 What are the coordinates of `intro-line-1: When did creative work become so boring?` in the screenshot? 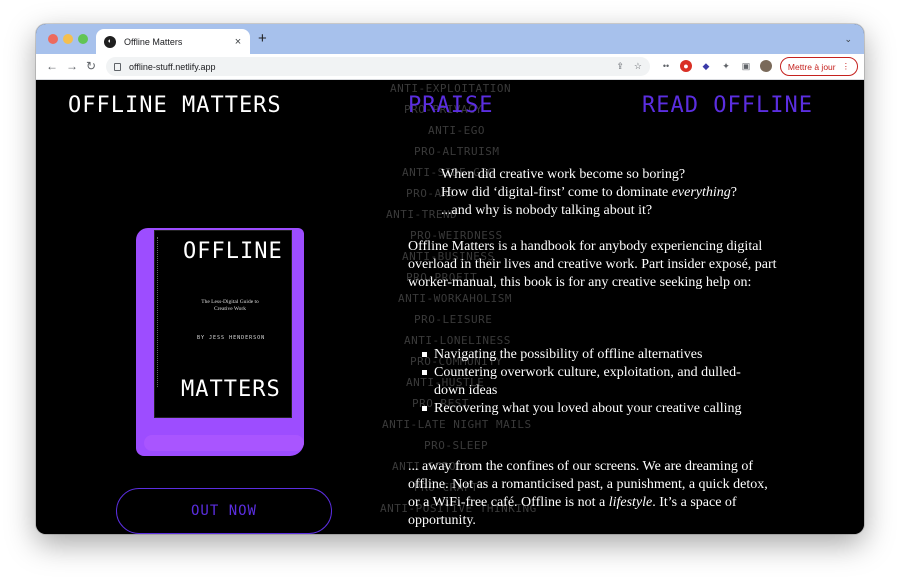 It's located at (563, 174).